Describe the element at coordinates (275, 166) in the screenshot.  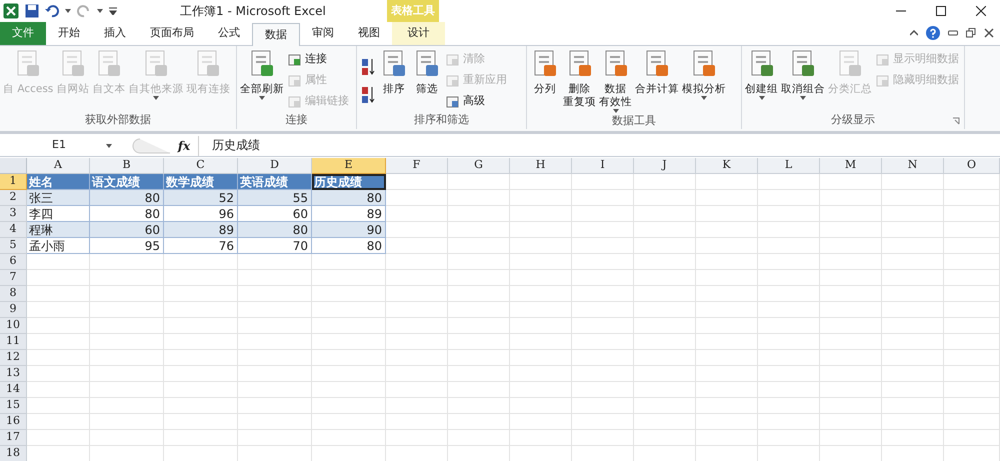
I see `column-header: D` at that location.